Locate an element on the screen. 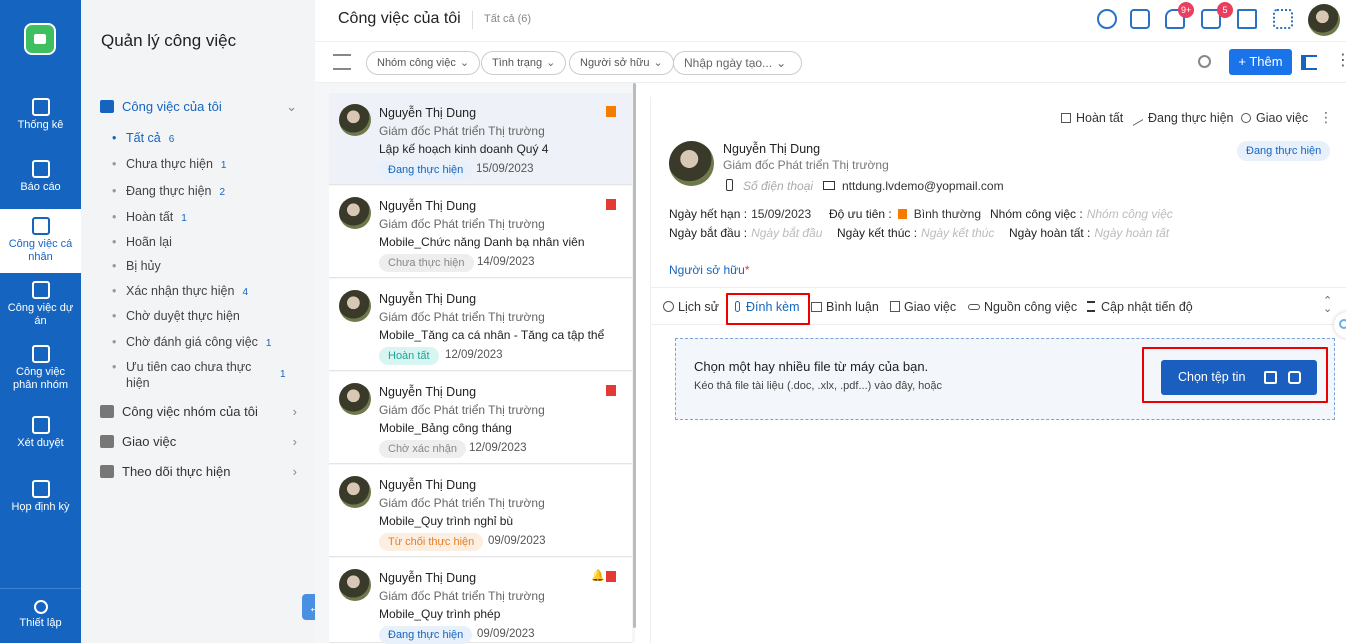 This screenshot has width=1346, height=644. tab-highlight is located at coordinates (768, 309).